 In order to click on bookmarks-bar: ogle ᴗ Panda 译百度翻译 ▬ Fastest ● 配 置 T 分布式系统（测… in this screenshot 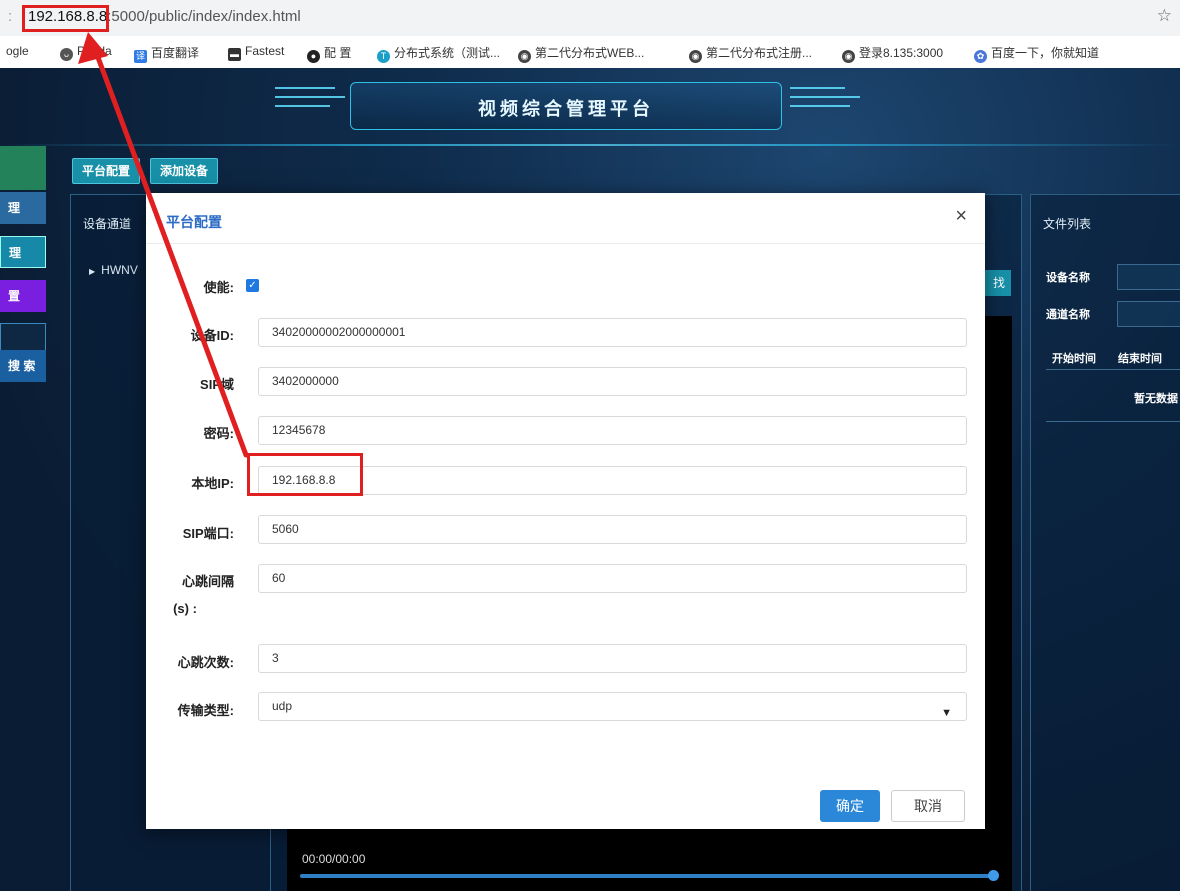, I will do `click(590, 52)`.